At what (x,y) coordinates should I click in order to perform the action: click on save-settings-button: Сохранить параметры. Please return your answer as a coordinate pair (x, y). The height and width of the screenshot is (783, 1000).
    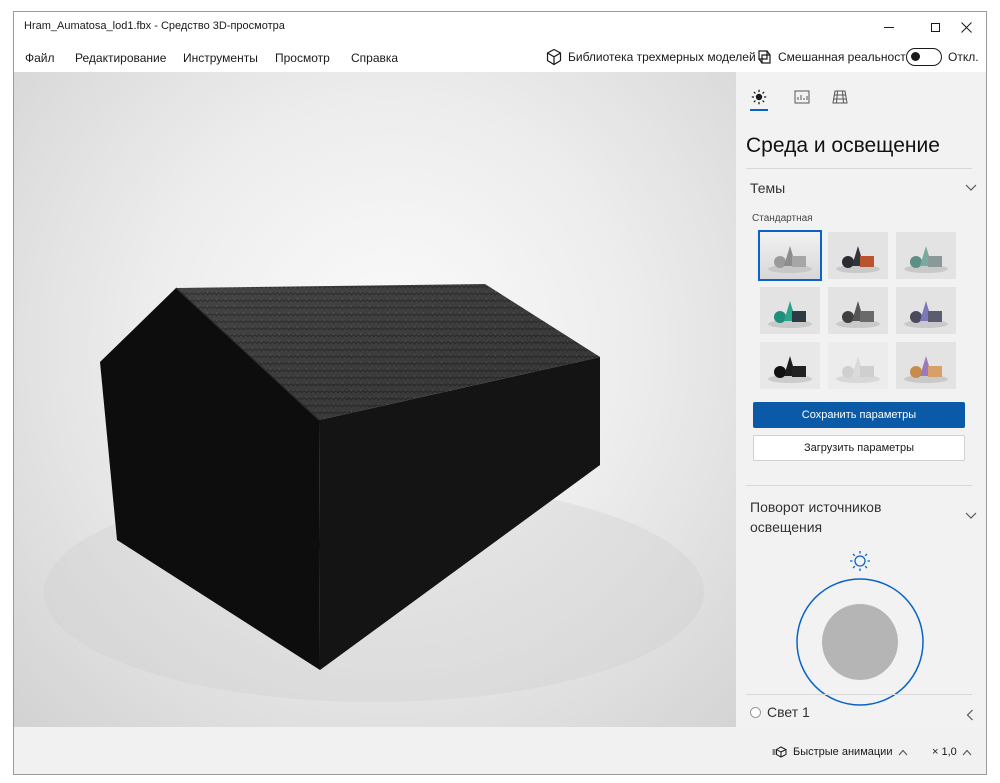
    Looking at the image, I should click on (859, 415).